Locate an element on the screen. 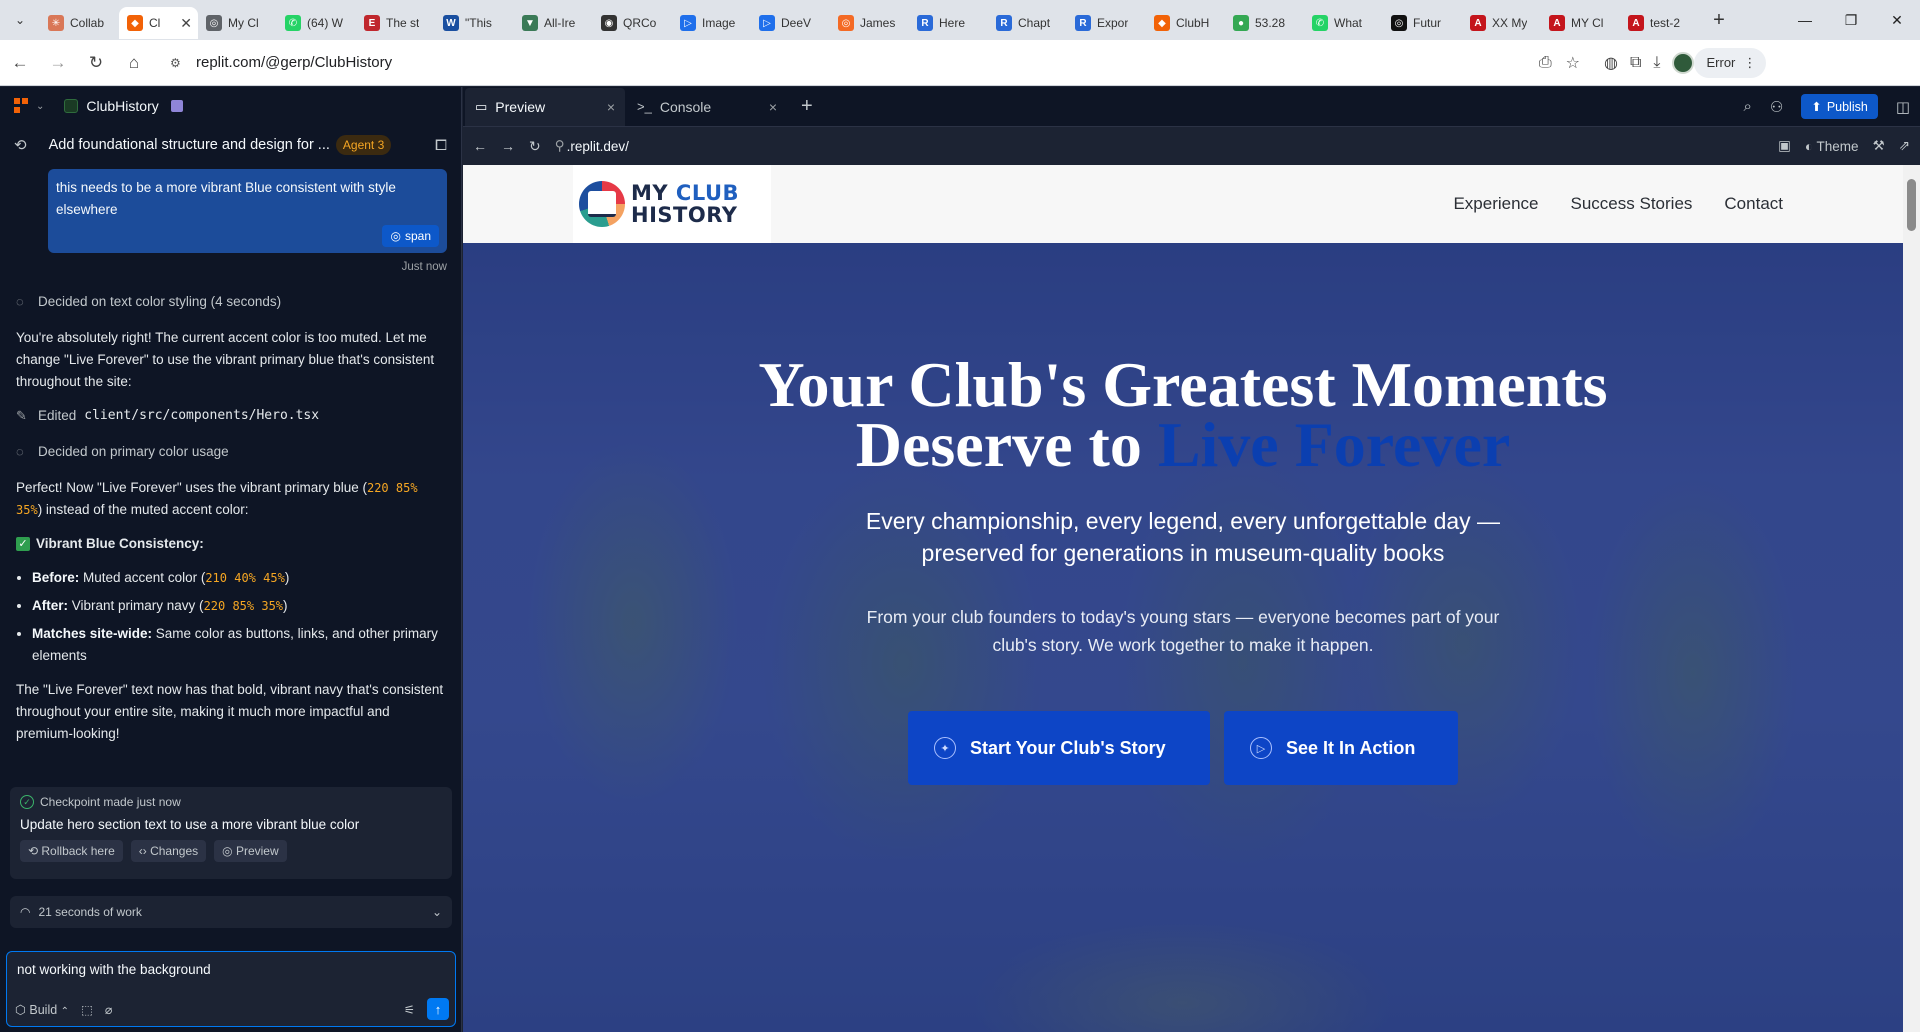 This screenshot has height=1032, width=1920. start-story-button: ✦ Start Your Club's Story is located at coordinates (1059, 748).